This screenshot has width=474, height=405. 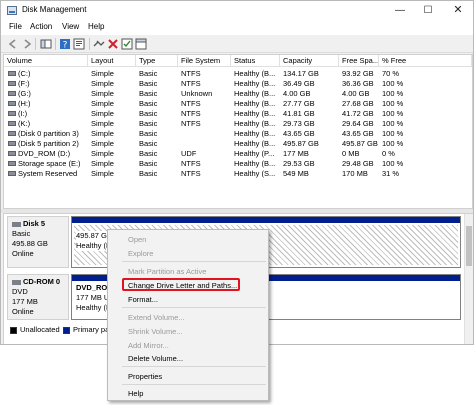 What do you see at coordinates (41, 26) in the screenshot?
I see `menu-action: Action` at bounding box center [41, 26].